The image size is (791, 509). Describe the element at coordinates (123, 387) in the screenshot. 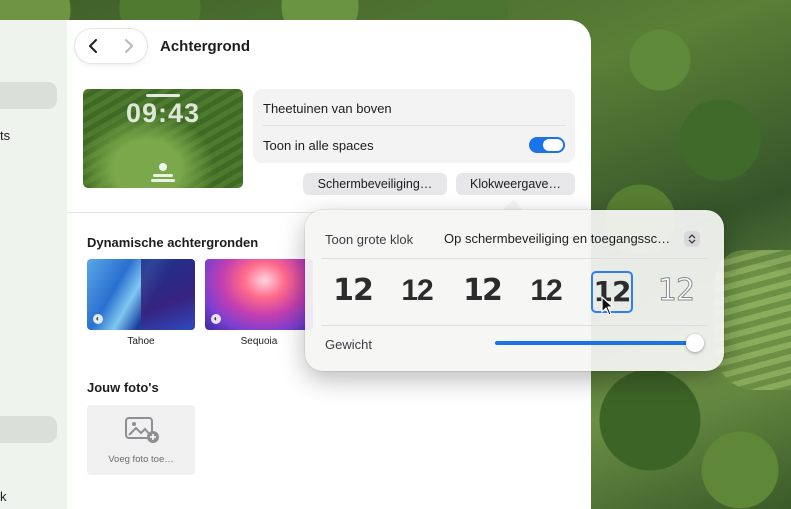

I see `your-photos-heading: Jouw foto's` at that location.